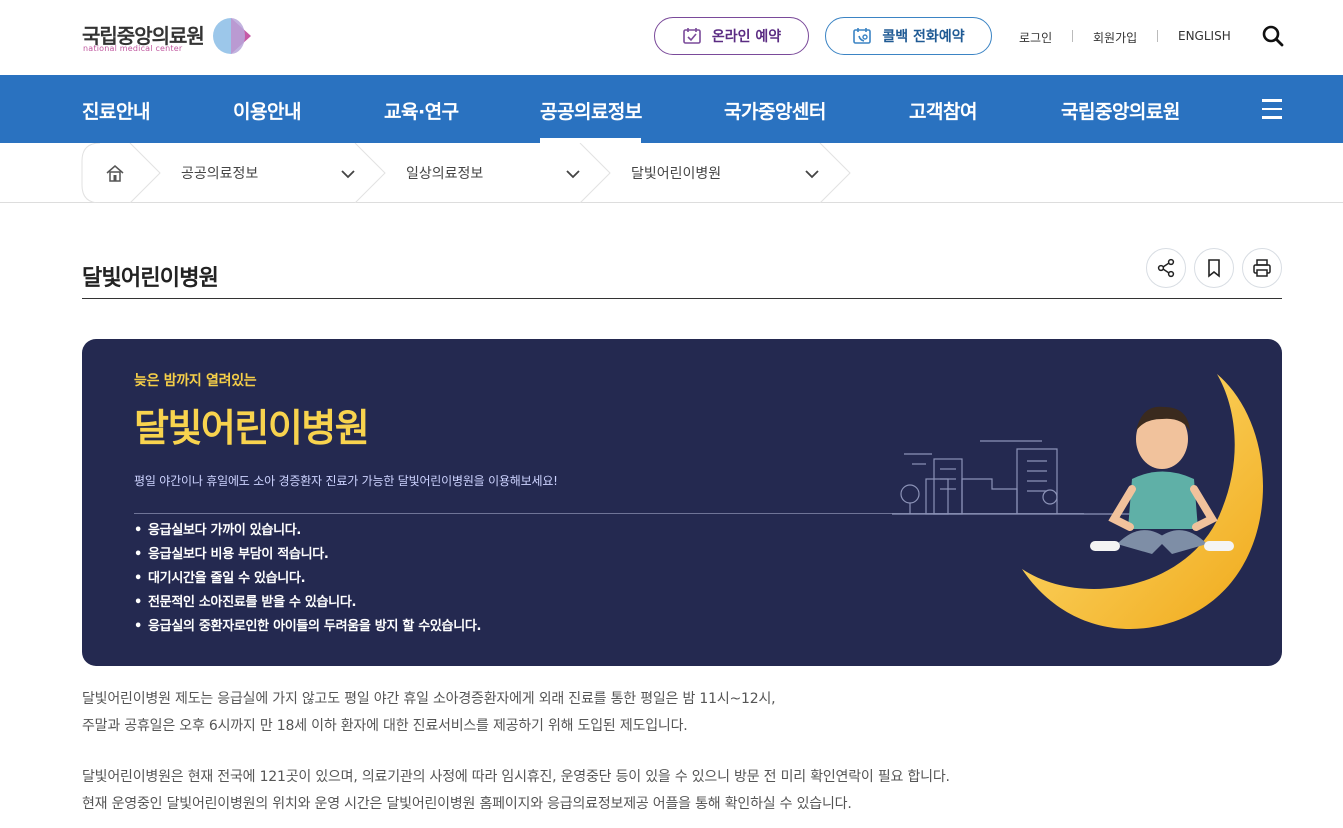 Image resolution: width=1343 pixels, height=828 pixels. Describe the element at coordinates (1115, 37) in the screenshot. I see `signup-link: 회원가입` at that location.